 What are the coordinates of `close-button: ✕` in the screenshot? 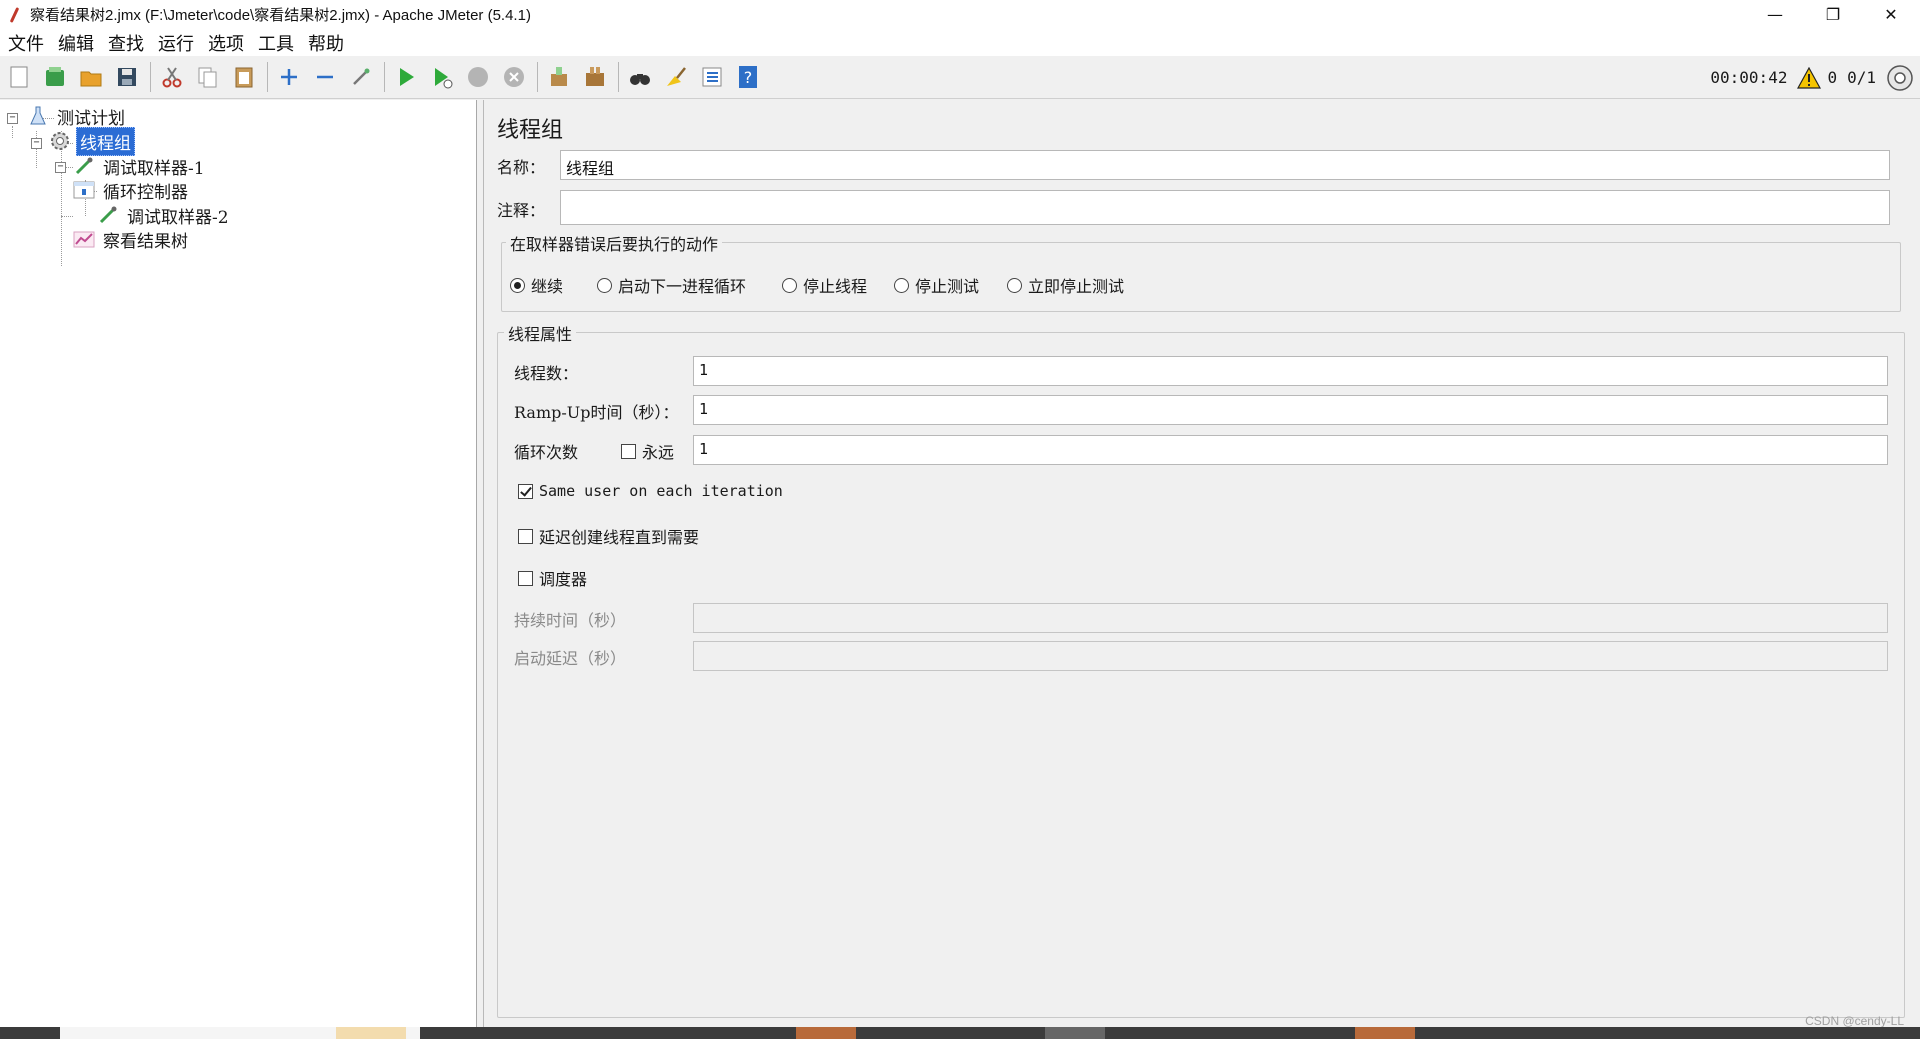 It's located at (1891, 14).